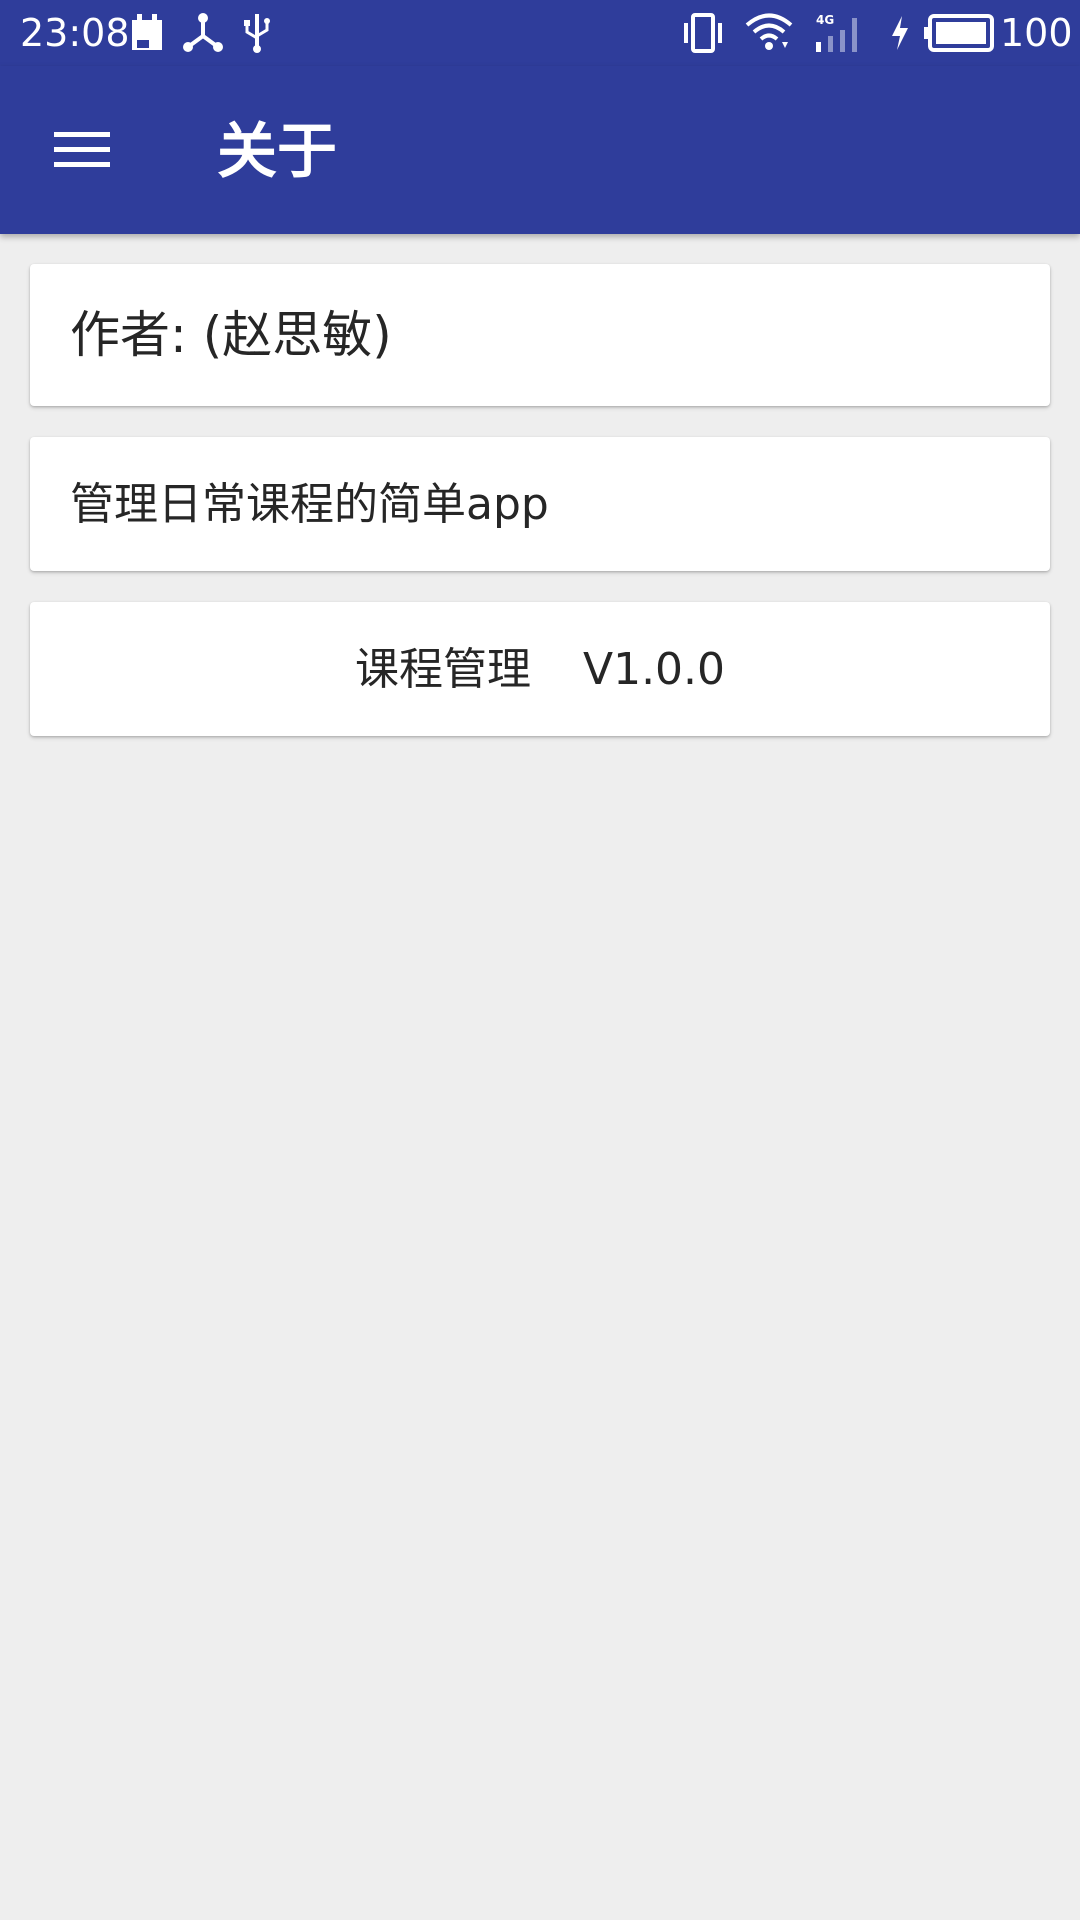  I want to click on version-row: 课程管理 V1.0.0, so click(540, 670).